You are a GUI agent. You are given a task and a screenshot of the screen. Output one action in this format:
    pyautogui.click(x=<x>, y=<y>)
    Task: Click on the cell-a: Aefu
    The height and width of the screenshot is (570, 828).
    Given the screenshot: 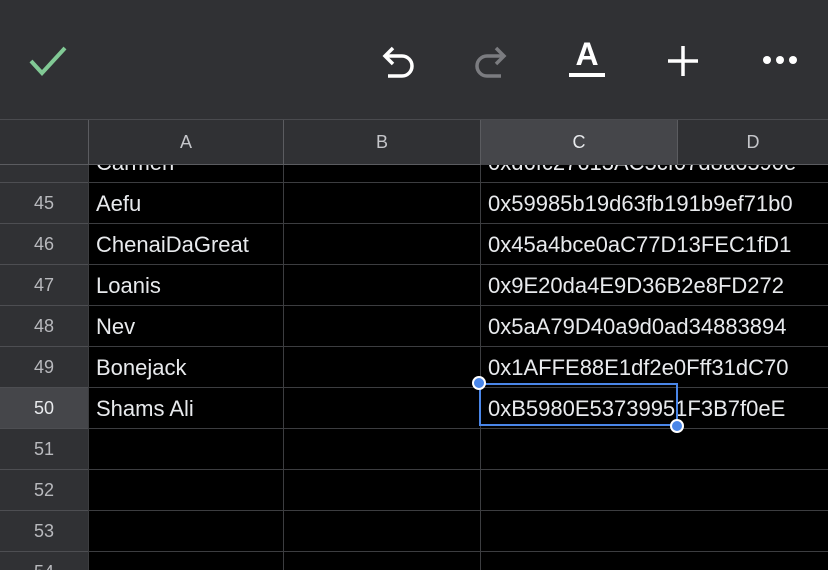 What is the action you would take?
    pyautogui.click(x=185, y=203)
    